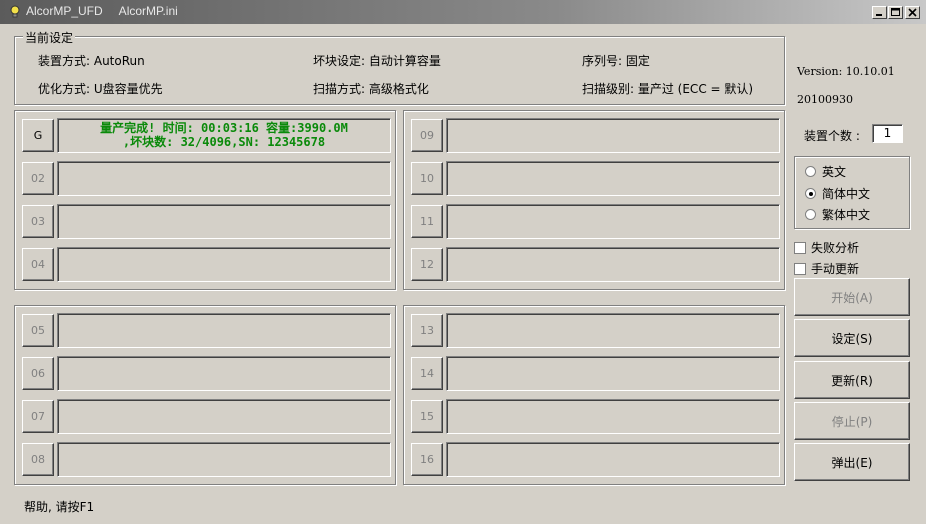 This screenshot has width=926, height=524. Describe the element at coordinates (800, 268) in the screenshot. I see `manual-update-box` at that location.